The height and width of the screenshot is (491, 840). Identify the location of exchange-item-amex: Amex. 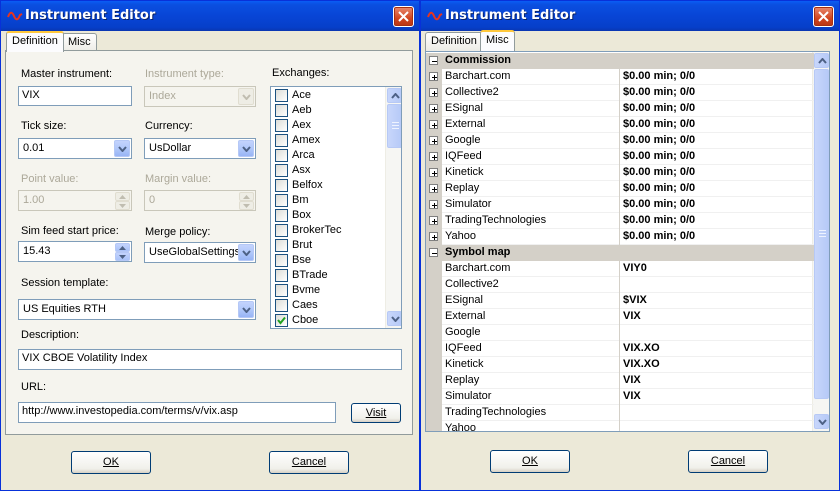
(328, 140).